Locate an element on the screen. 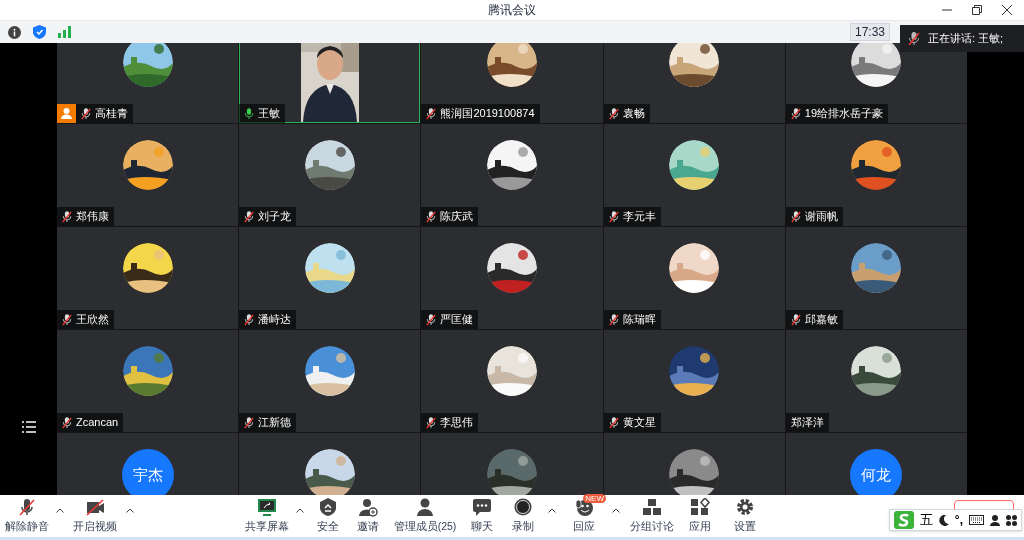 The width and height of the screenshot is (1024, 540). signal-icon is located at coordinates (64, 32).